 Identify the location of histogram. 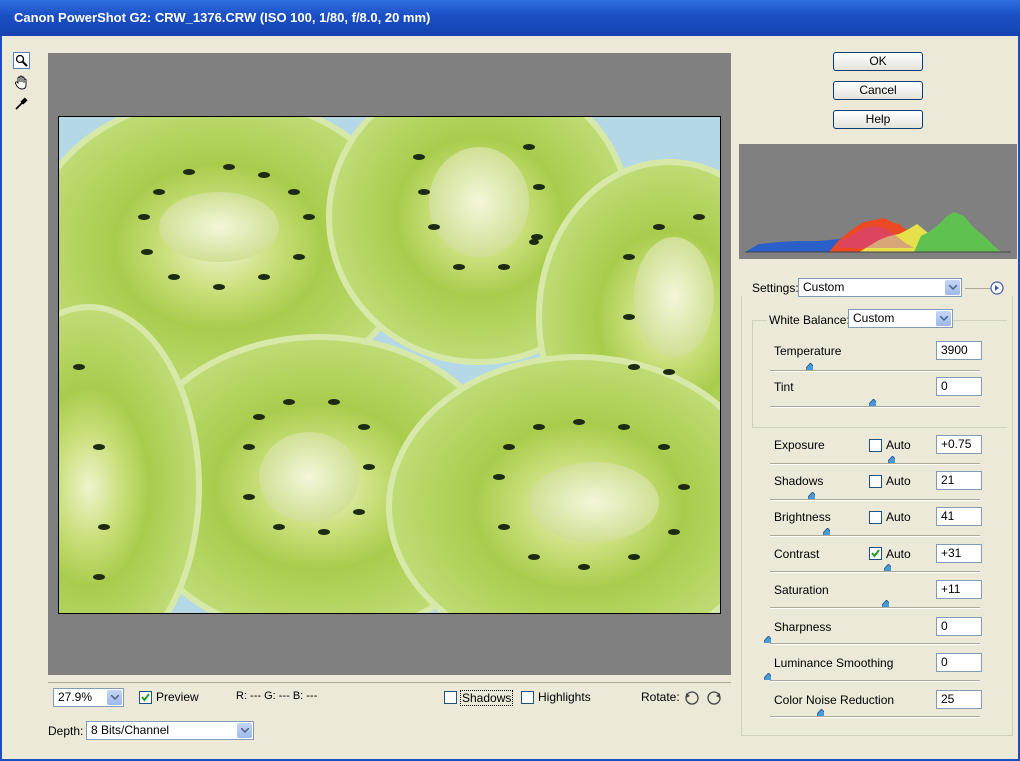
(878, 201).